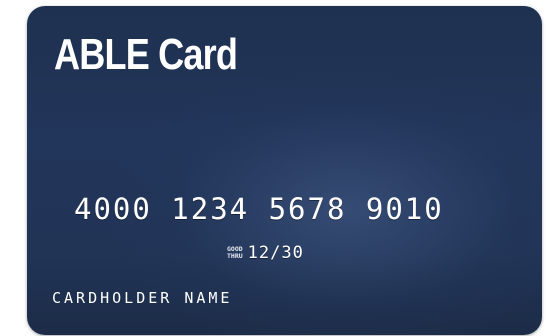  Describe the element at coordinates (275, 253) in the screenshot. I see `expiry-date: 12/30` at that location.